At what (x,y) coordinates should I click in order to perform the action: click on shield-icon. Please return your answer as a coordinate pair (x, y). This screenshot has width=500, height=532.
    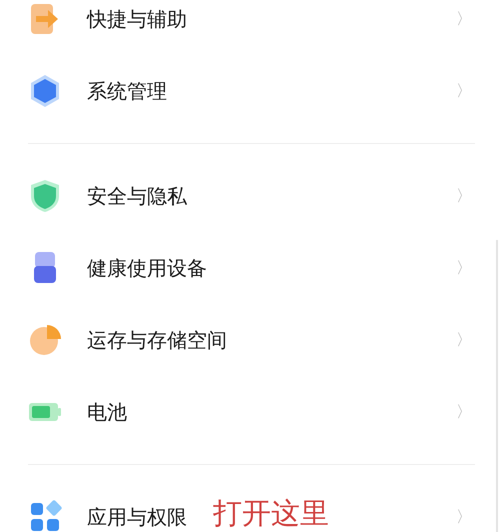
    Looking at the image, I should click on (45, 196).